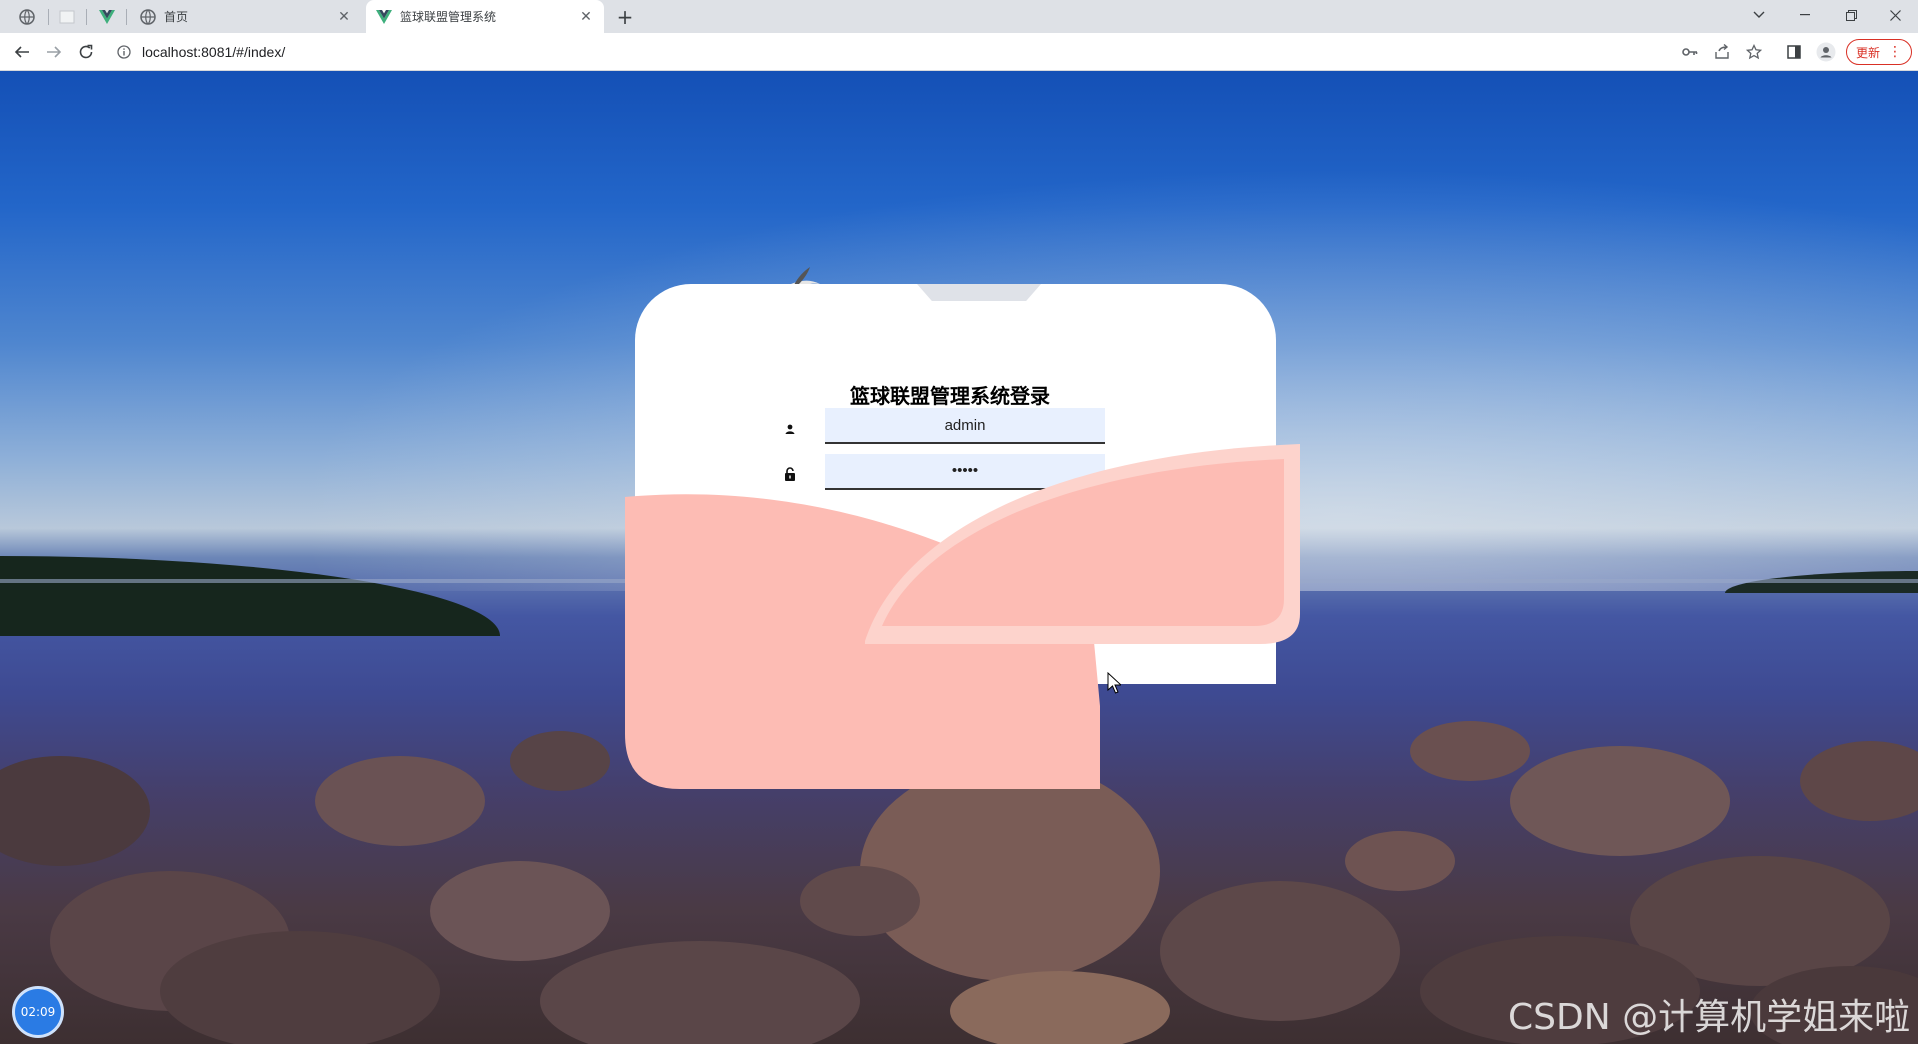 This screenshot has height=1044, width=1918. What do you see at coordinates (790, 429) in the screenshot?
I see `user-icon` at bounding box center [790, 429].